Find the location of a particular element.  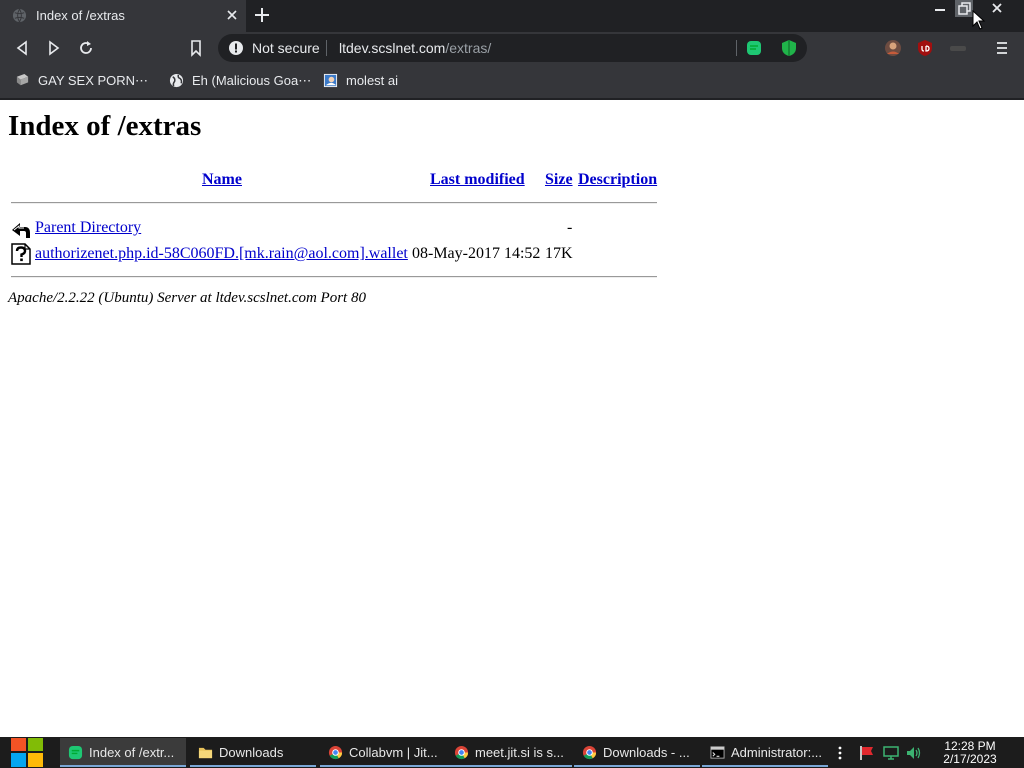

bookmark-label: GAY SEX PORN⋯ is located at coordinates (93, 80).